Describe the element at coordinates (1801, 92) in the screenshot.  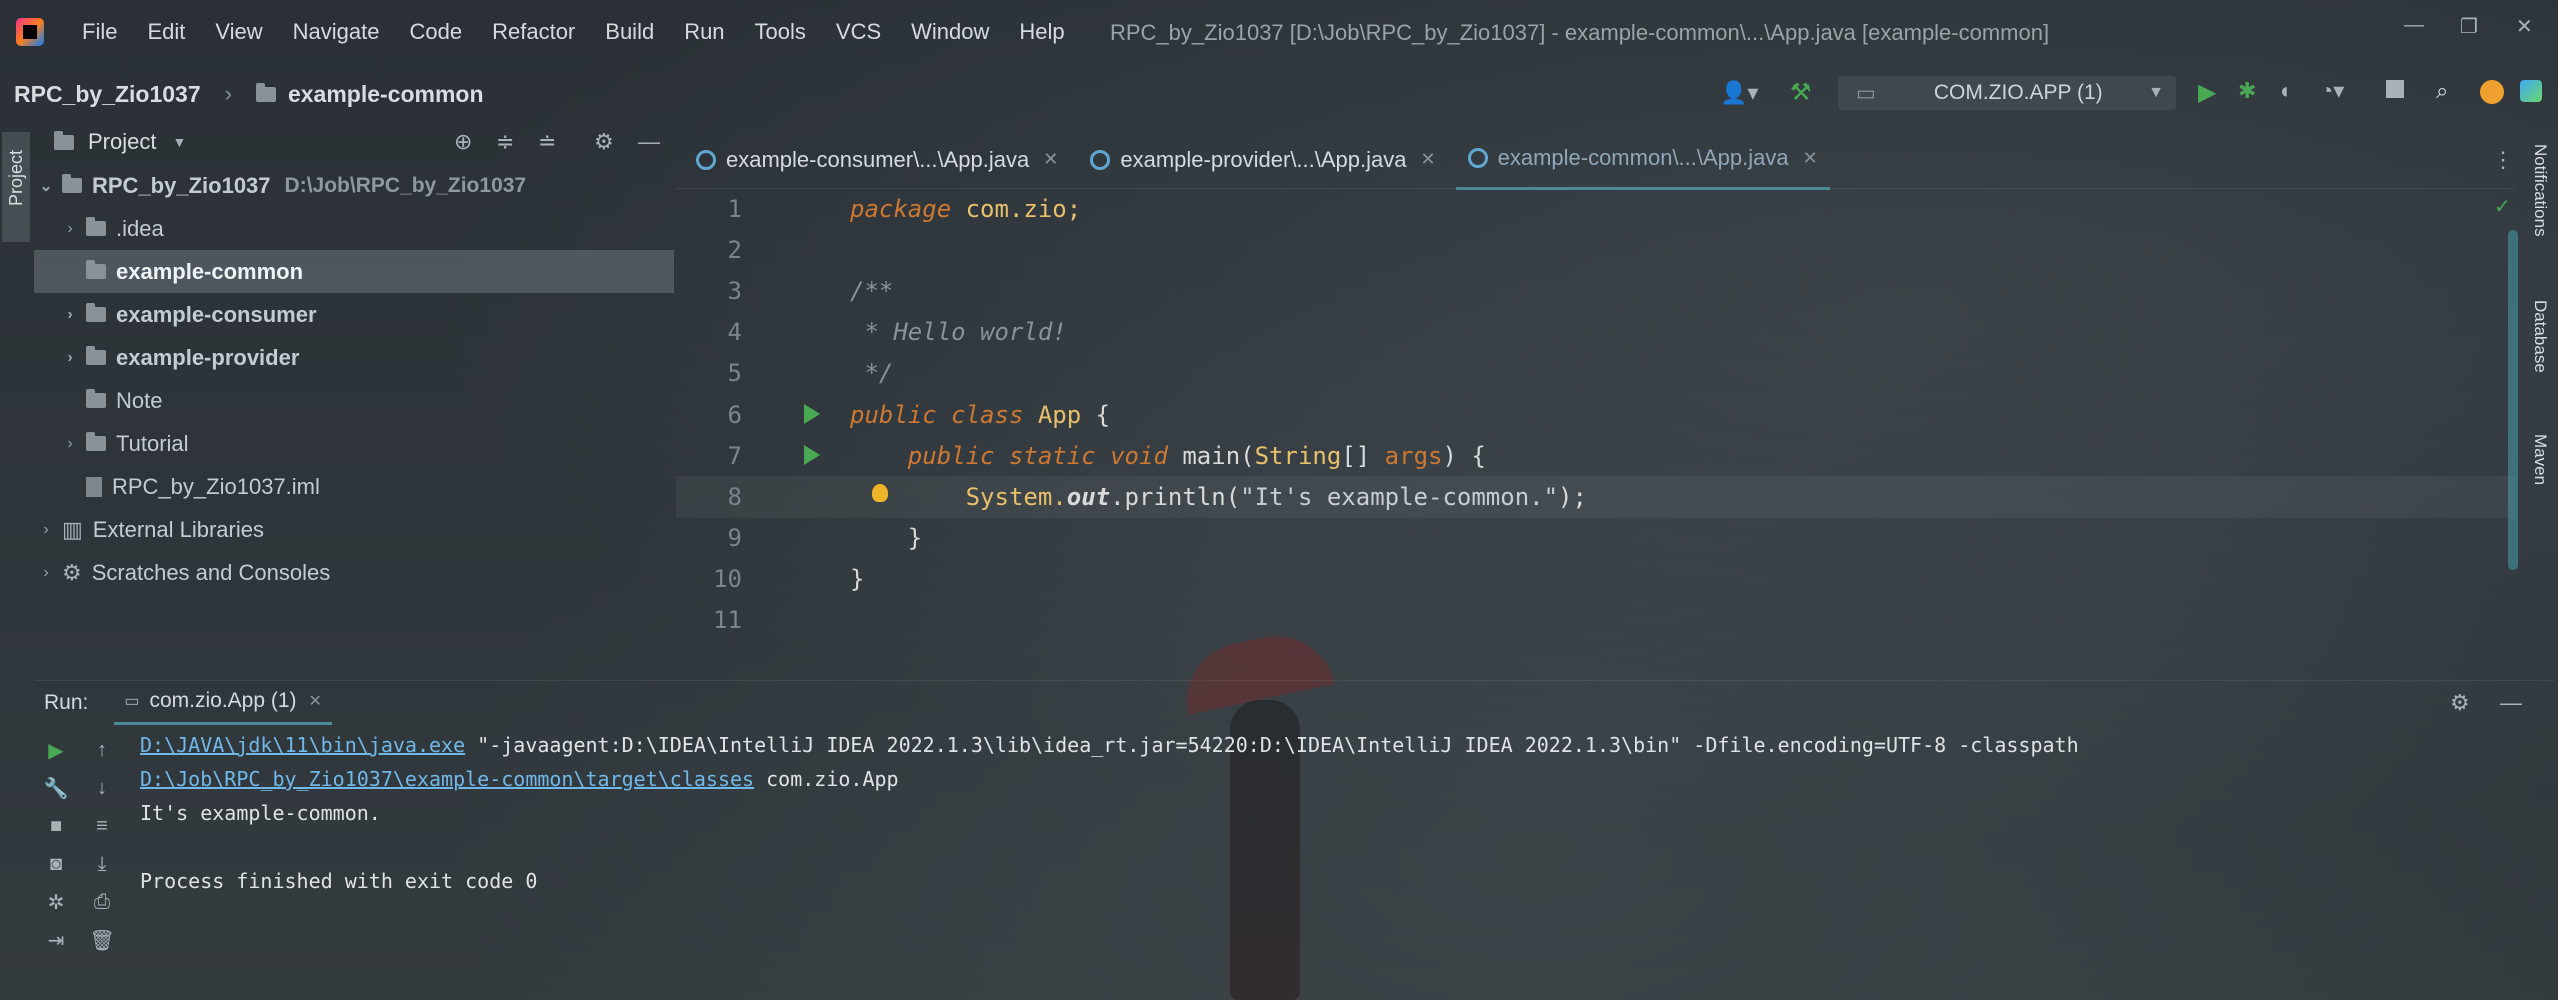
I see `build-hammer-icon: ⚒` at that location.